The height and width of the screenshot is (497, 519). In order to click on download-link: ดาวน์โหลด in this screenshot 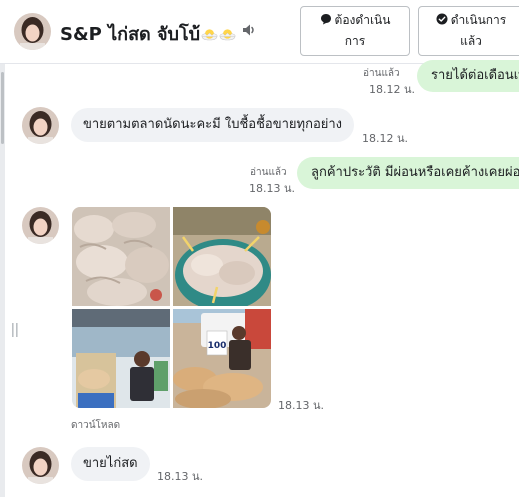, I will do `click(95, 425)`.